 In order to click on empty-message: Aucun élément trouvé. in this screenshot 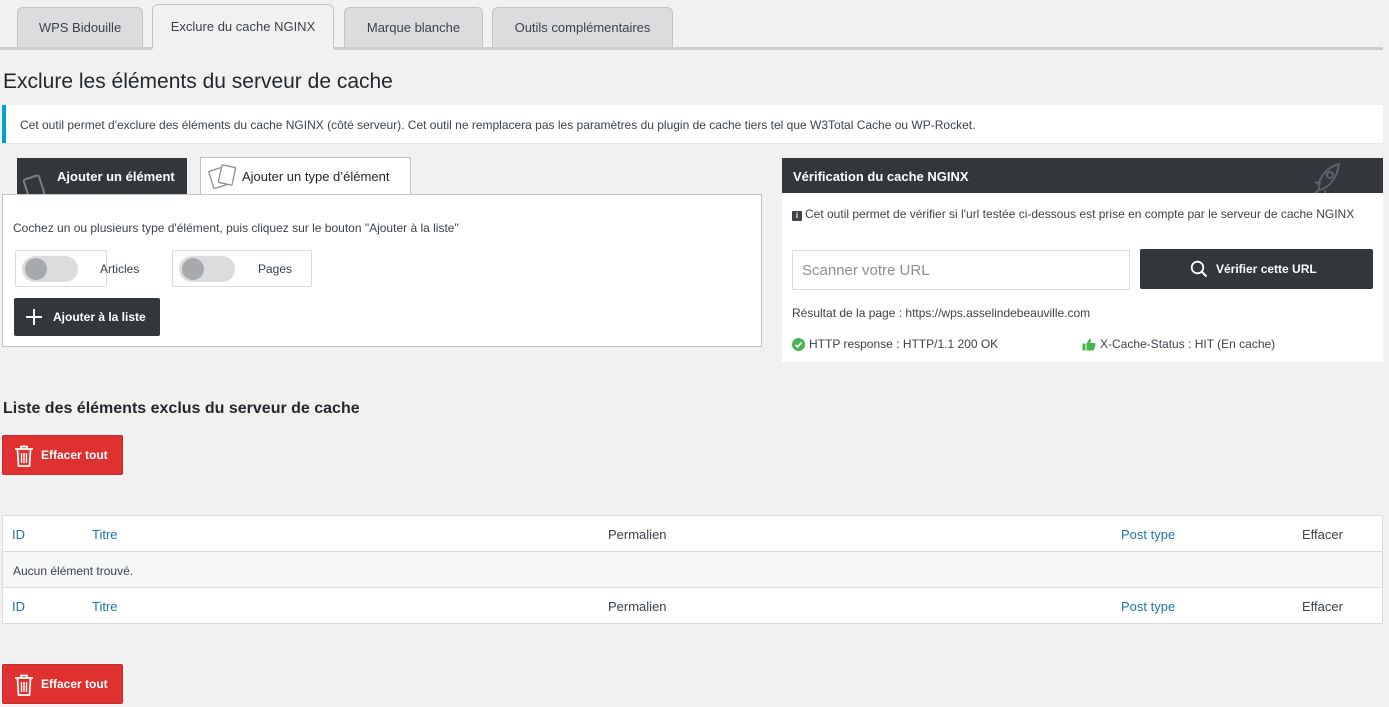, I will do `click(73, 571)`.